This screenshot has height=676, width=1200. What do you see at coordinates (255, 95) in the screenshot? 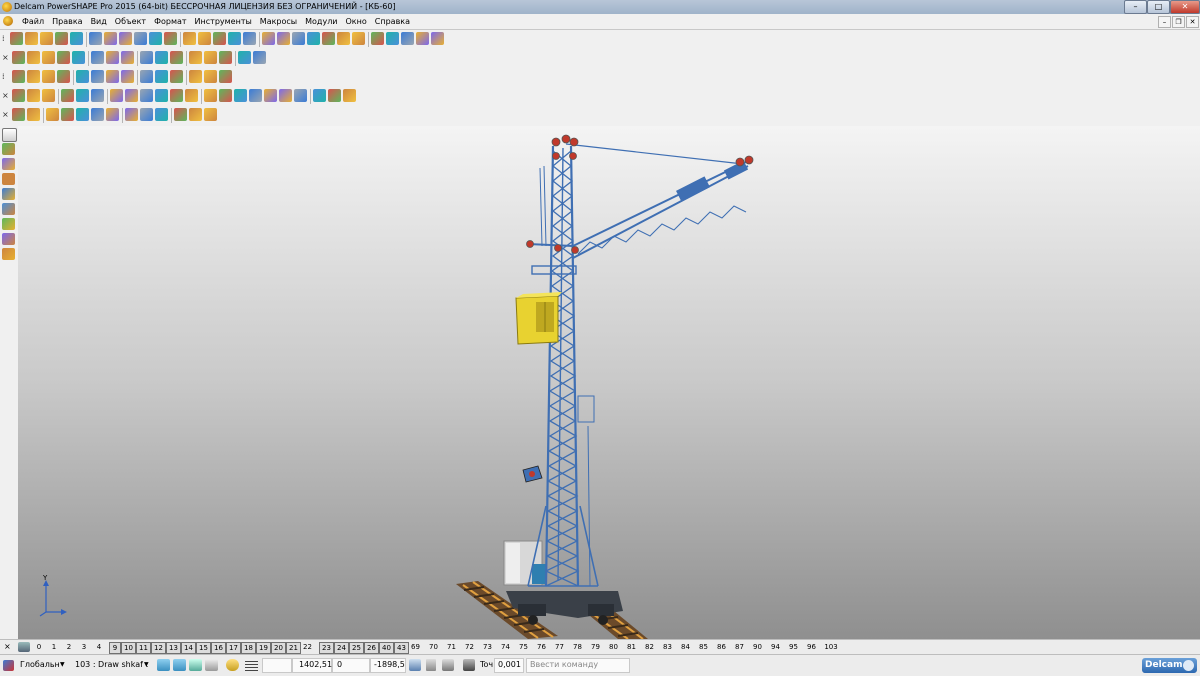
I see `stitch-icon` at bounding box center [255, 95].